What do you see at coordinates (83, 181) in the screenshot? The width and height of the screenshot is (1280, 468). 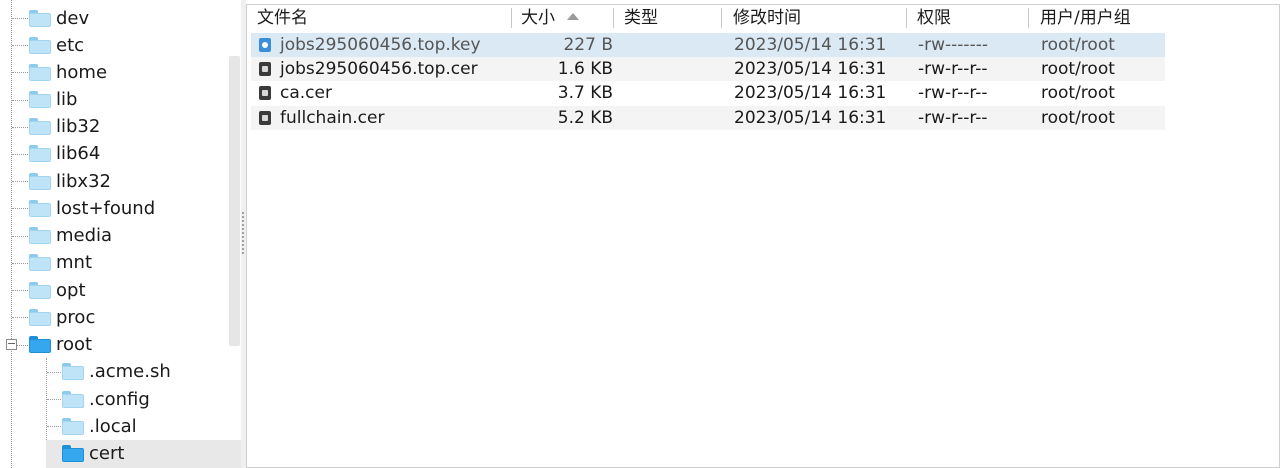 I see `tree-item-label: libx32` at bounding box center [83, 181].